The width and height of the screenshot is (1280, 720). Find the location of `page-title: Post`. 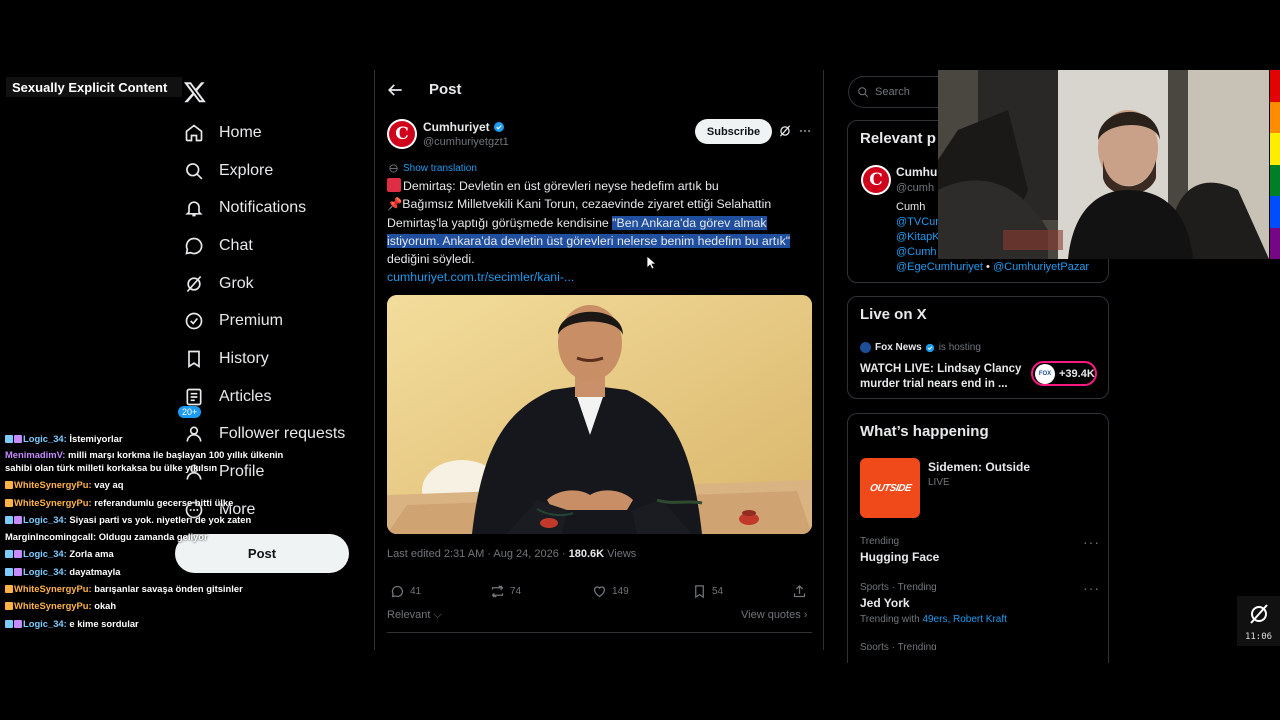

page-title: Post is located at coordinates (445, 89).